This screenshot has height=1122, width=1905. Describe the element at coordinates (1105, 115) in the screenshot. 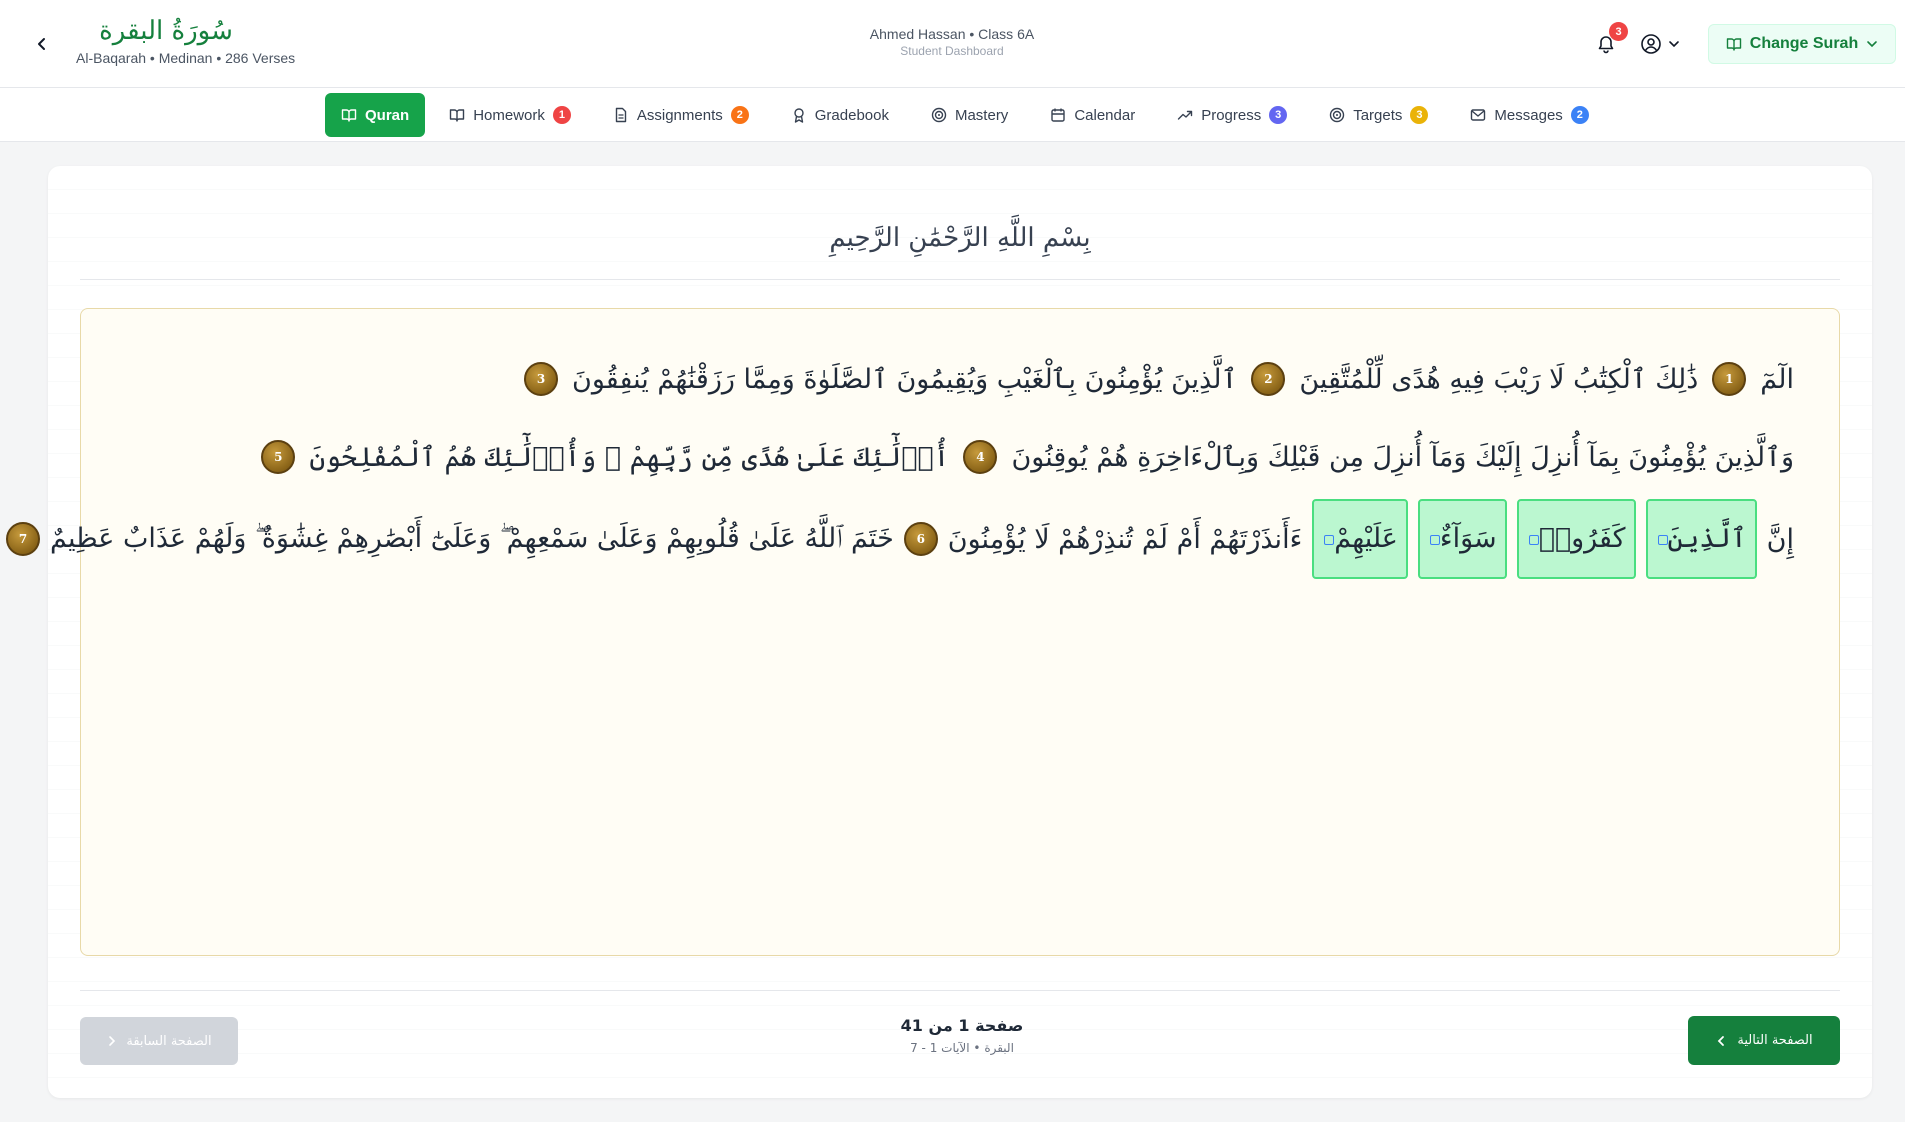

I see `tab-label: Calendar` at that location.